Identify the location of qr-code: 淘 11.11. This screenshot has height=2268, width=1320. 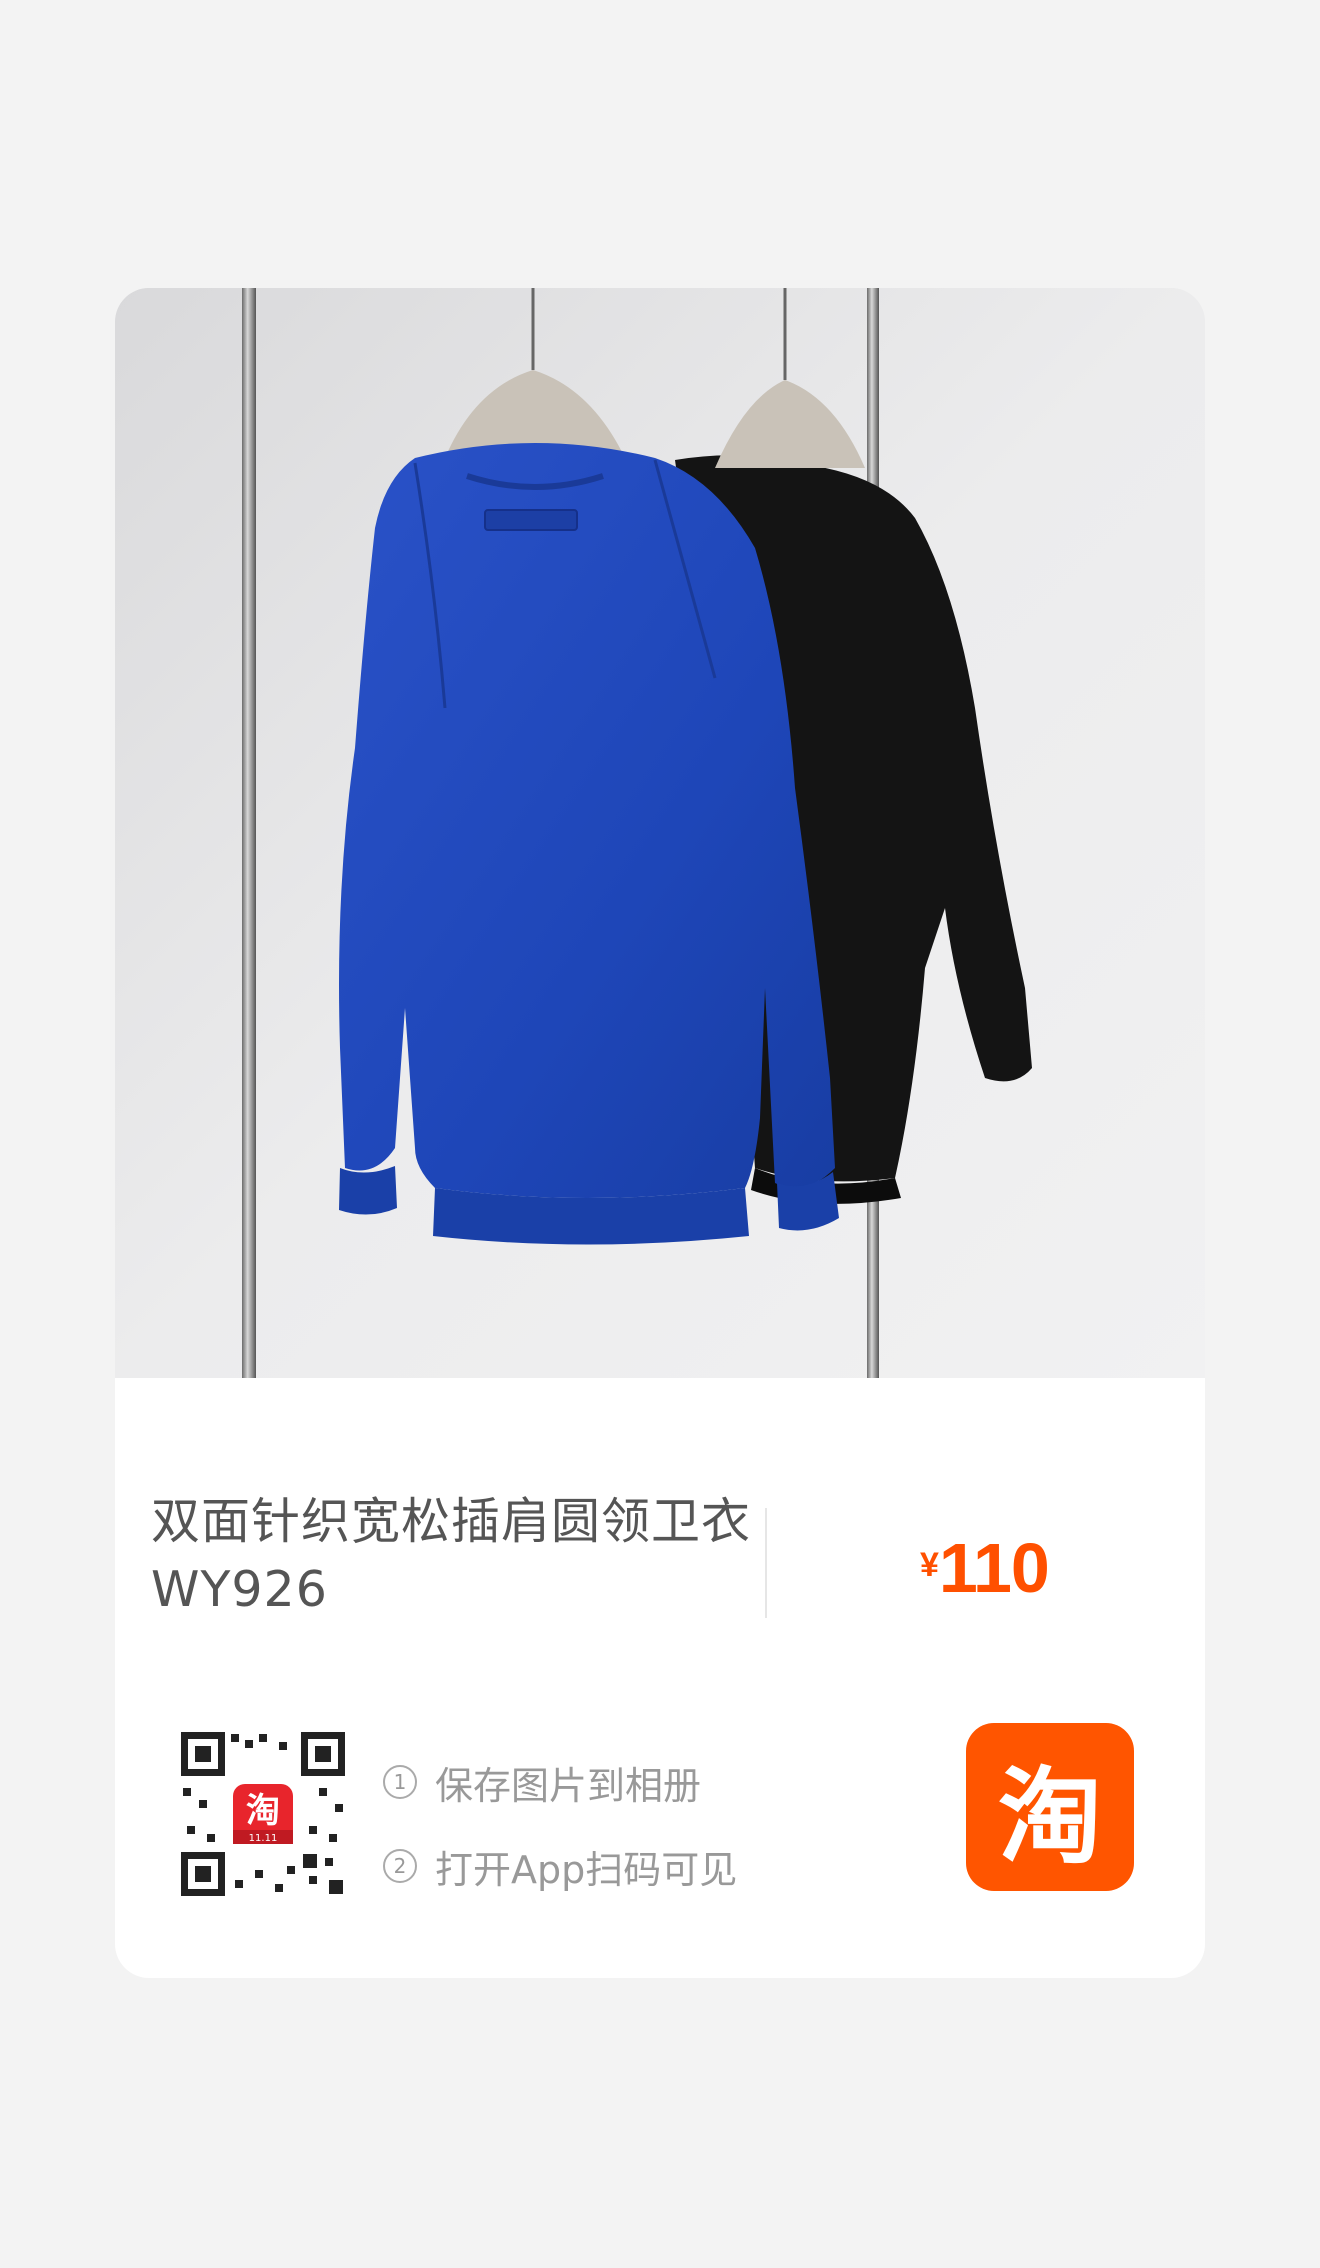
(263, 1814).